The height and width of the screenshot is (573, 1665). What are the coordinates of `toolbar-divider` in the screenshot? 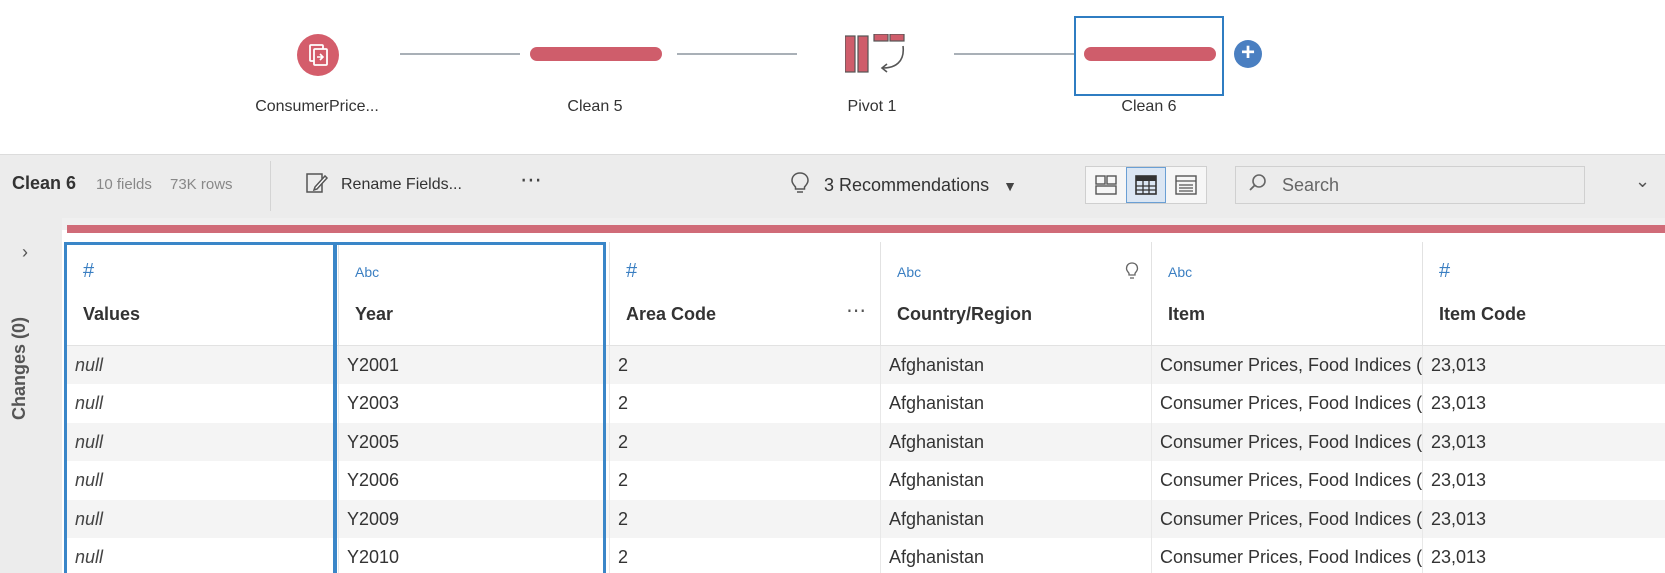 It's located at (270, 186).